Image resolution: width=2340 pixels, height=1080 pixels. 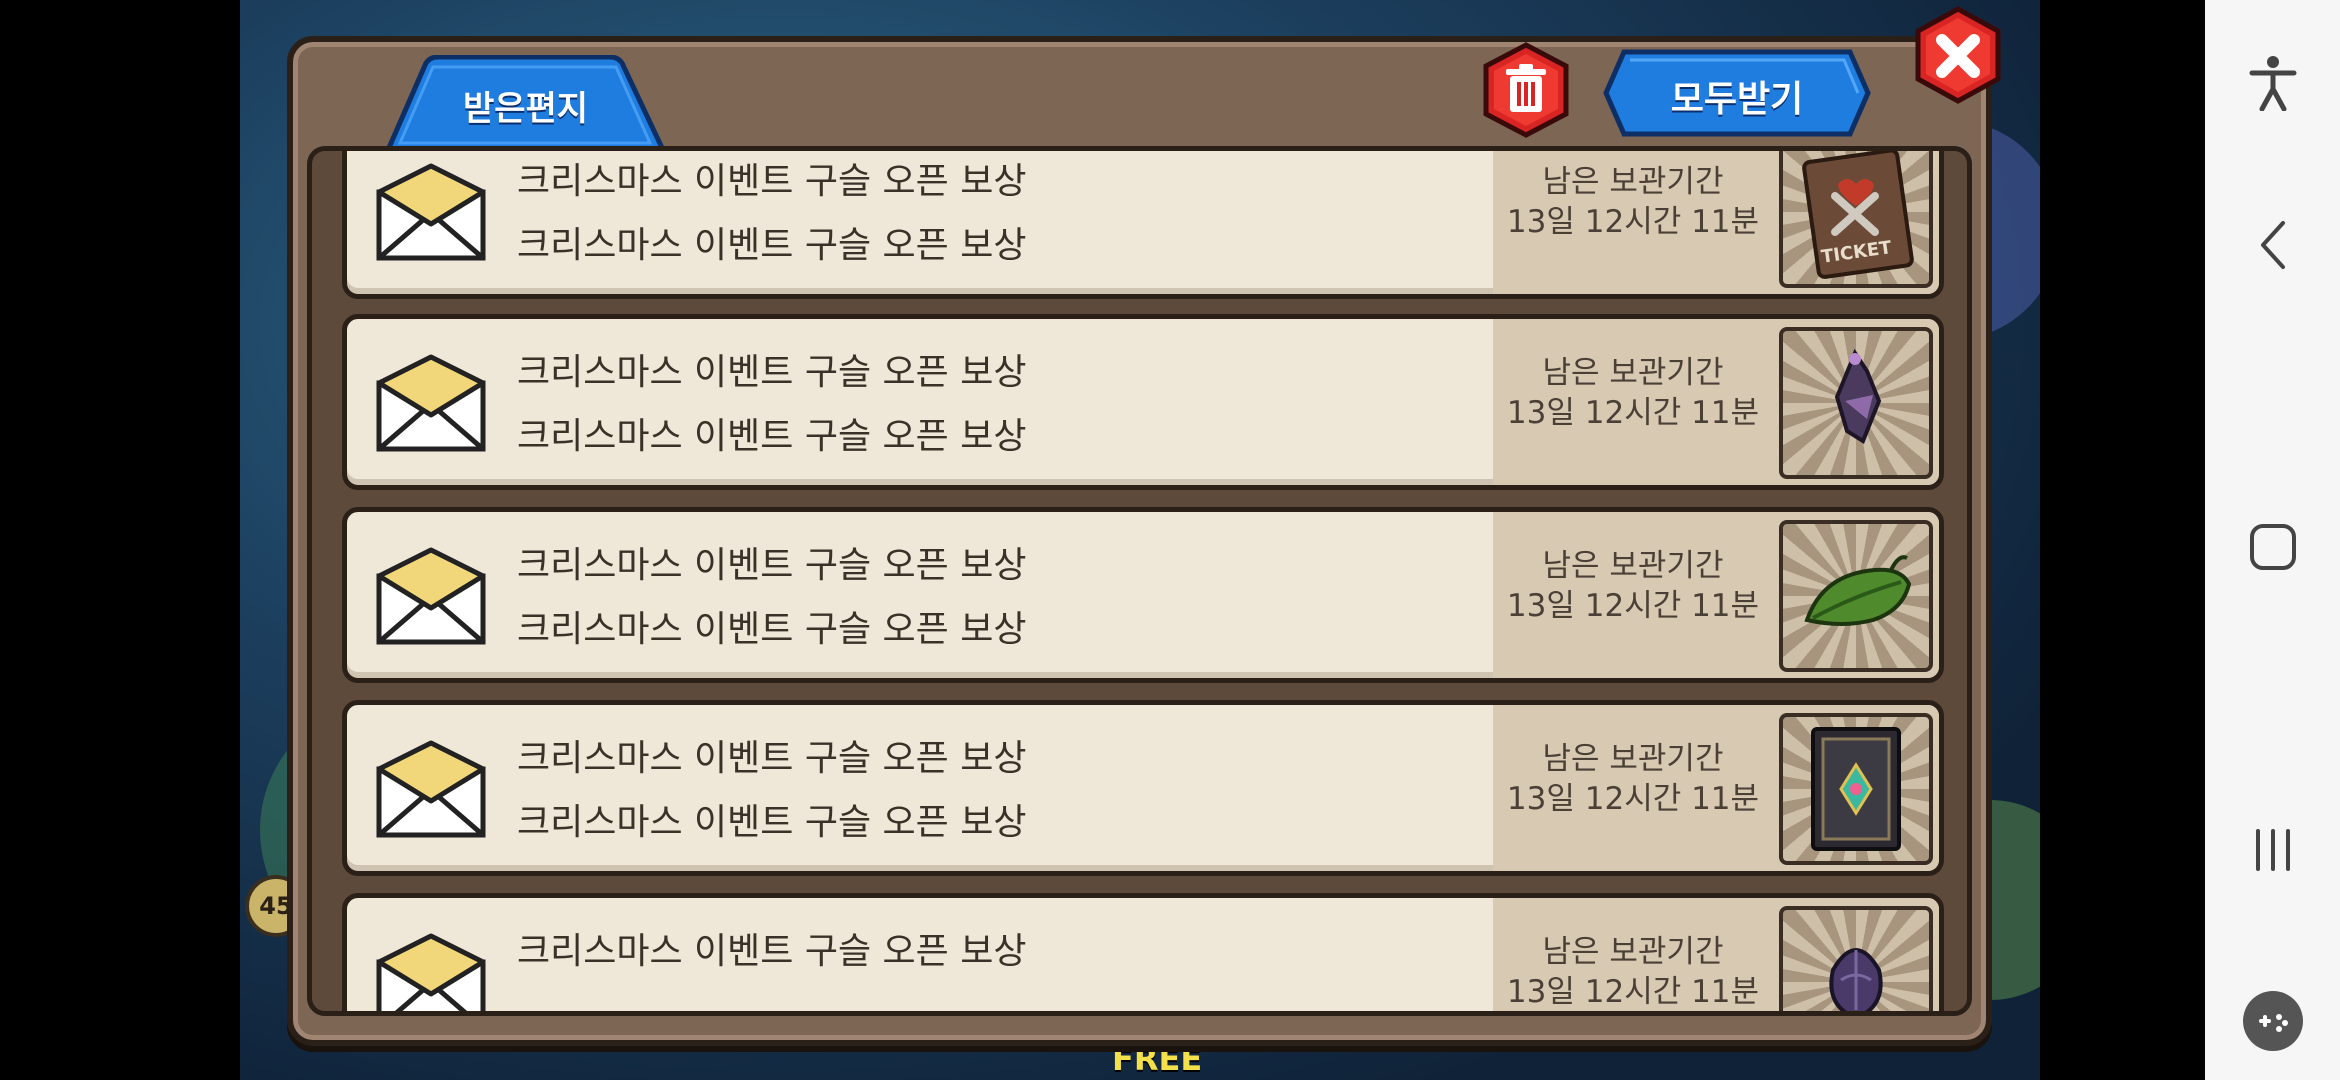 What do you see at coordinates (1858, 590) in the screenshot?
I see `leaf-icon` at bounding box center [1858, 590].